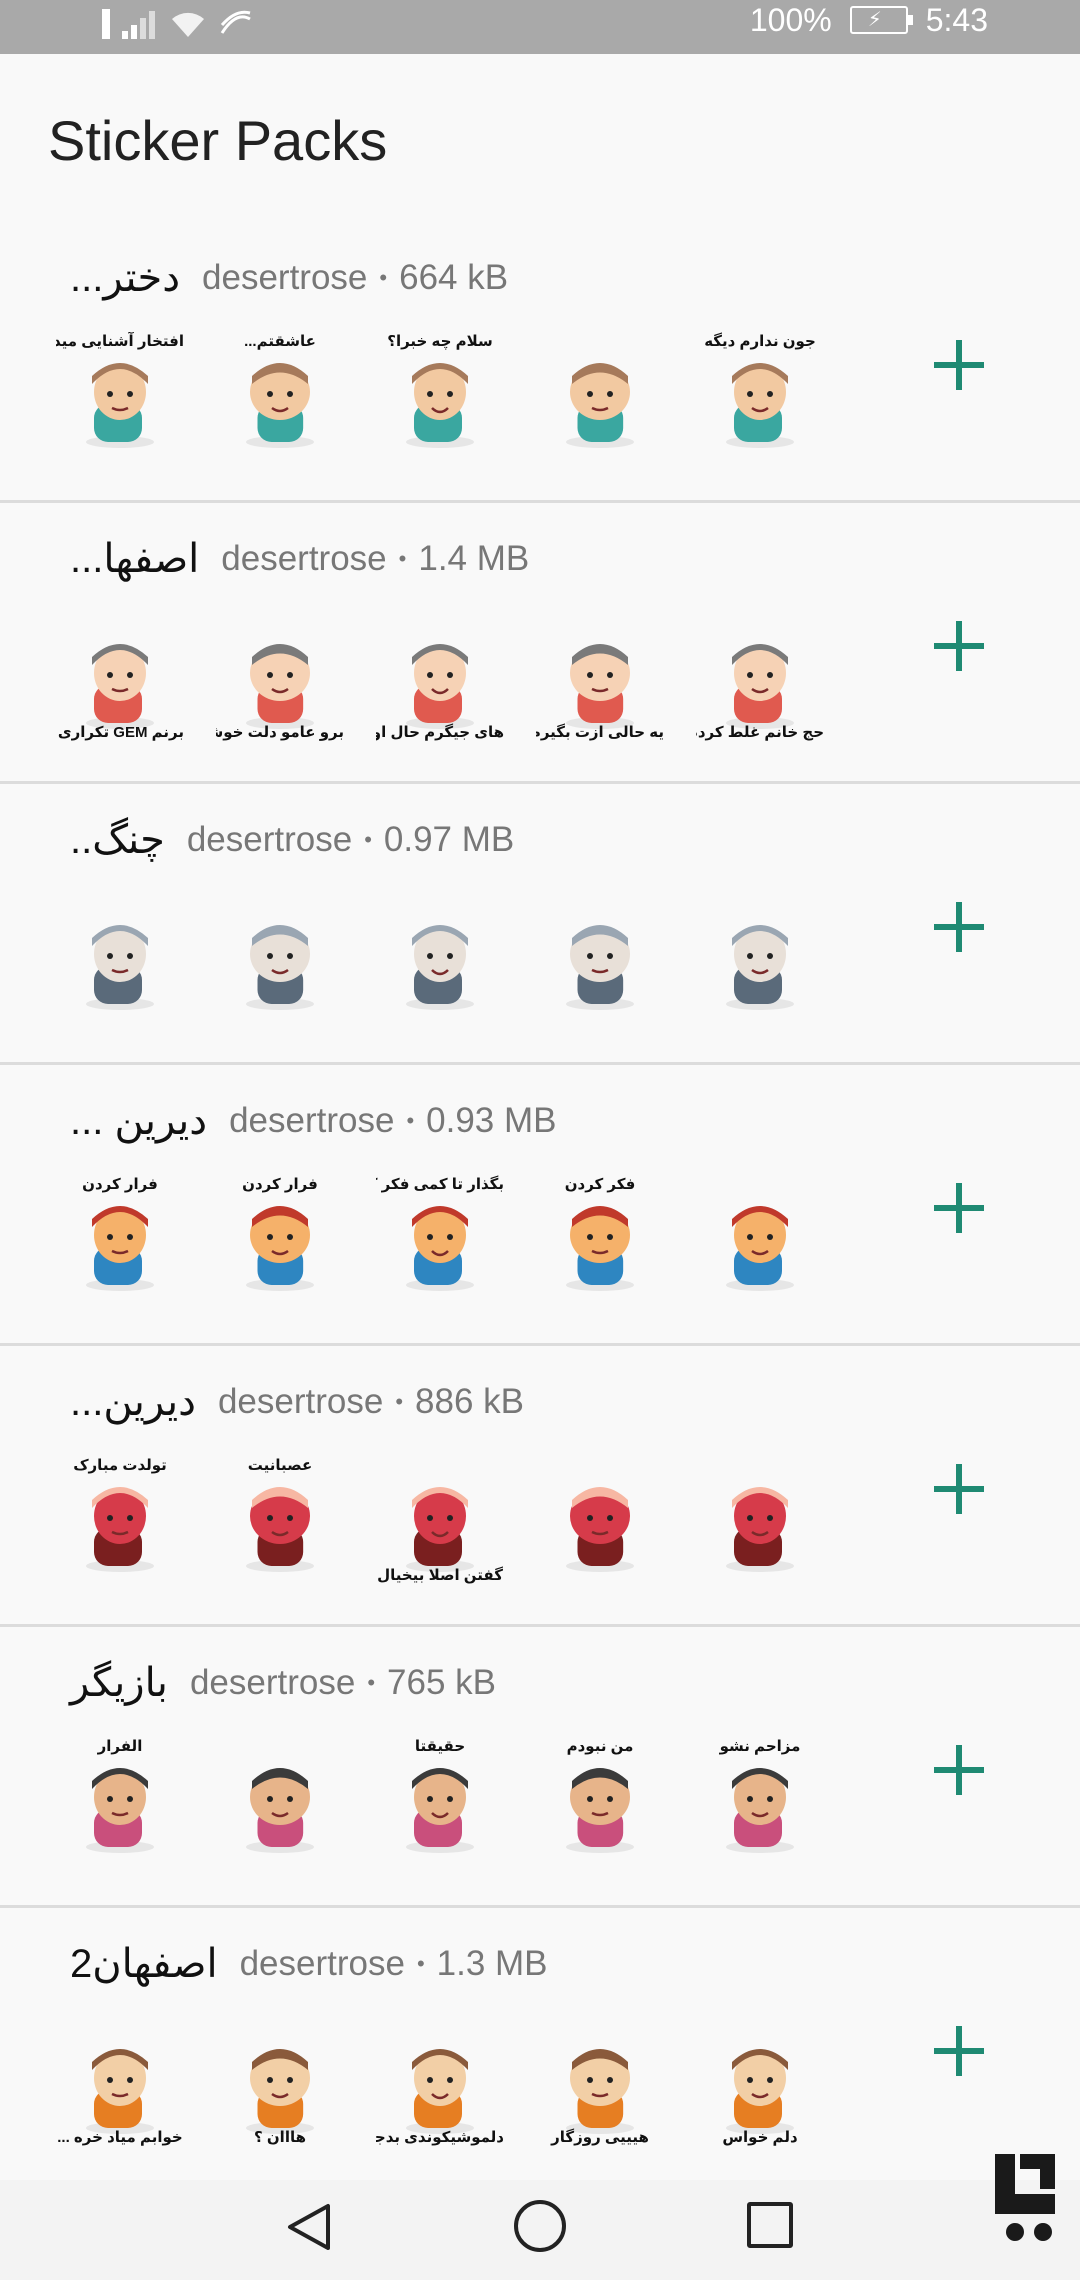 This screenshot has width=1080, height=2280. Describe the element at coordinates (120, 1802) in the screenshot. I see `sticker-preview: الفرار` at that location.